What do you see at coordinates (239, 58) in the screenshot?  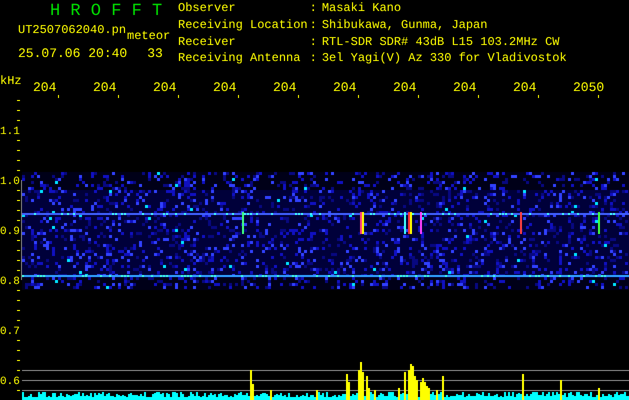 I see `info-label: Receiving Antenna` at bounding box center [239, 58].